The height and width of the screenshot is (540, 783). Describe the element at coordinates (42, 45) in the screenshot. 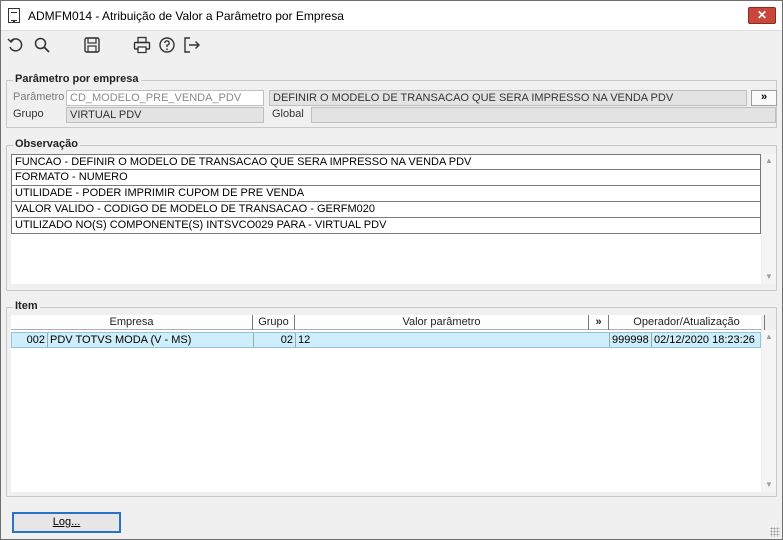

I see `search-icon` at that location.